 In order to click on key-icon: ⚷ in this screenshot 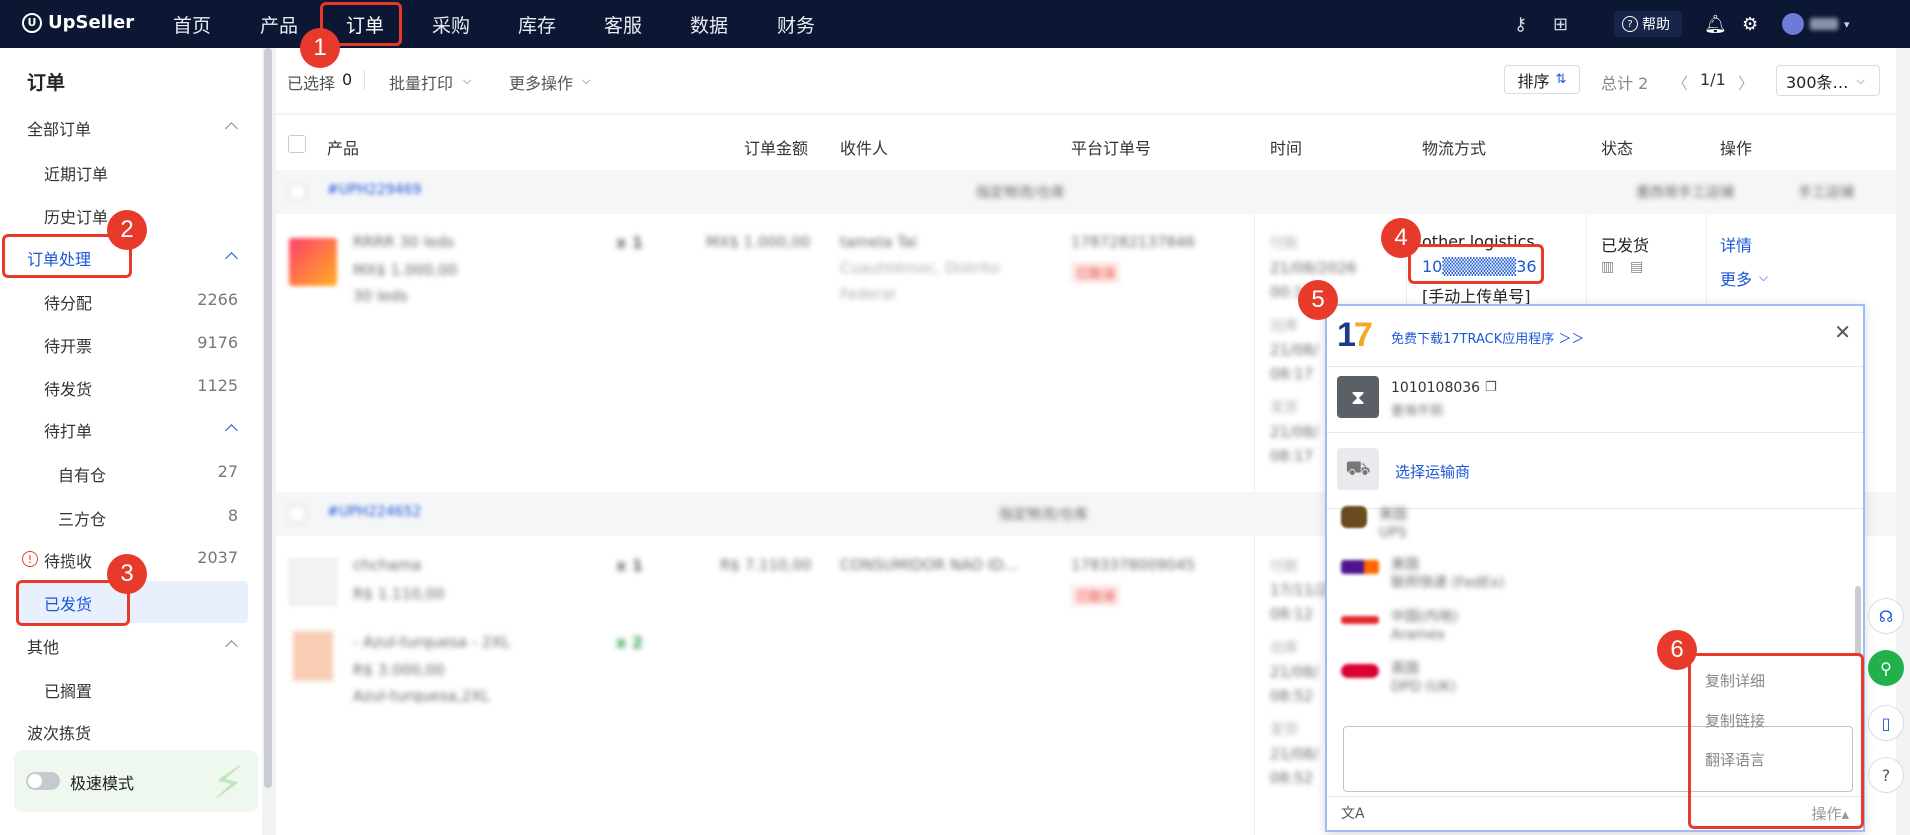, I will do `click(1520, 24)`.